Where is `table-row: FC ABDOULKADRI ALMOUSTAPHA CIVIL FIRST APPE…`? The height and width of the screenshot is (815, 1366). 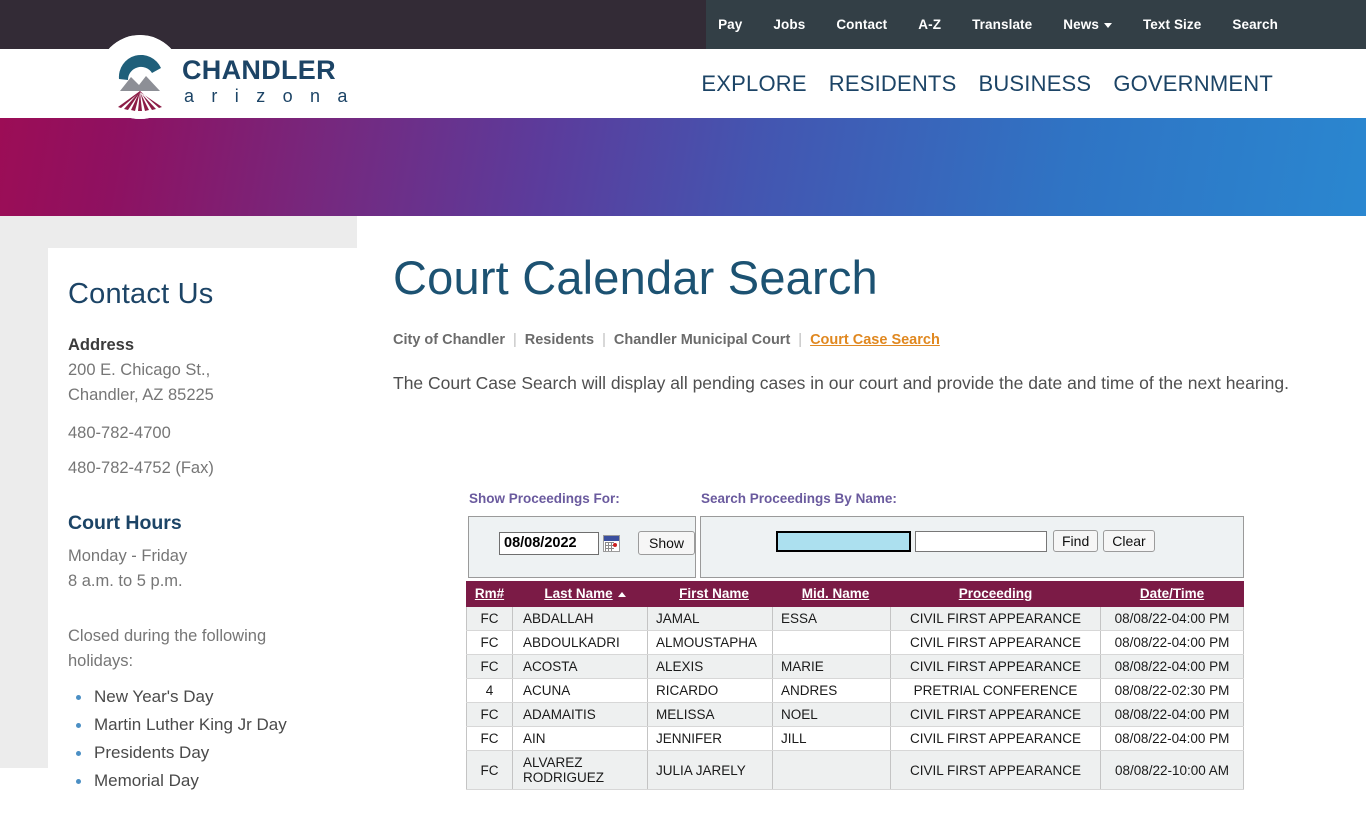
table-row: FC ABDOULKADRI ALMOUSTAPHA CIVIL FIRST APPE… is located at coordinates (855, 642).